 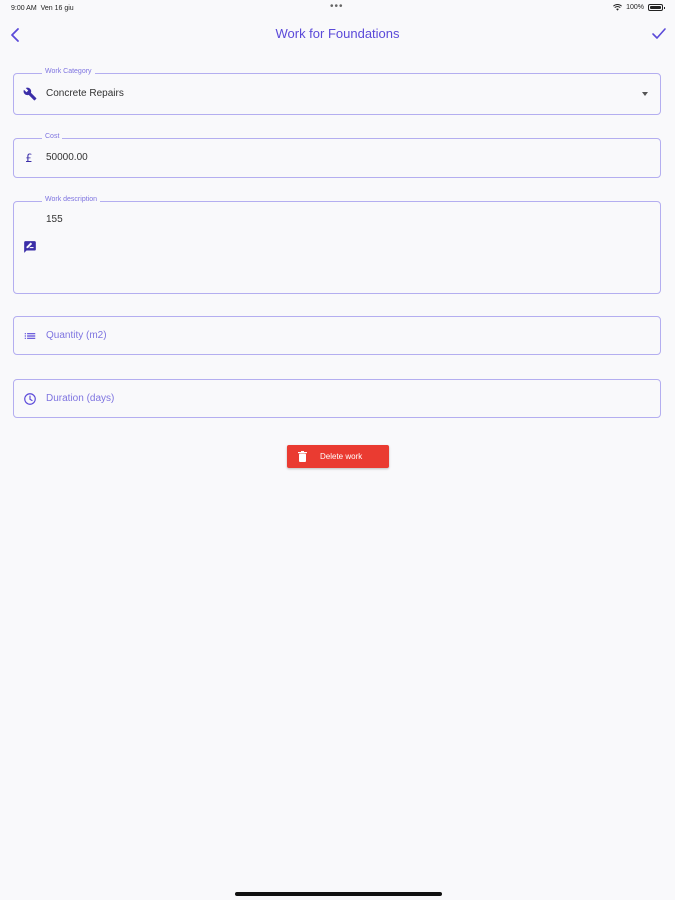 I want to click on work-description-value: 155, so click(x=54, y=219).